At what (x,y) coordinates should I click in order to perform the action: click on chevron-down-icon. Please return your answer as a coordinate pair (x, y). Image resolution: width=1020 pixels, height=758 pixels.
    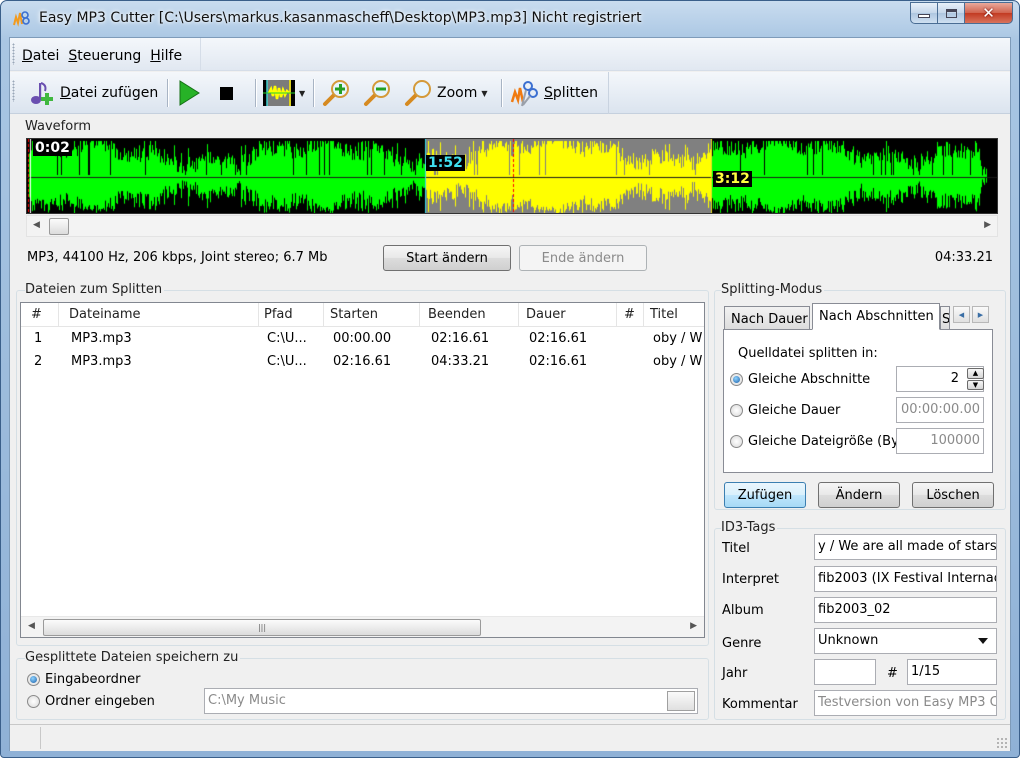
    Looking at the image, I should click on (983, 641).